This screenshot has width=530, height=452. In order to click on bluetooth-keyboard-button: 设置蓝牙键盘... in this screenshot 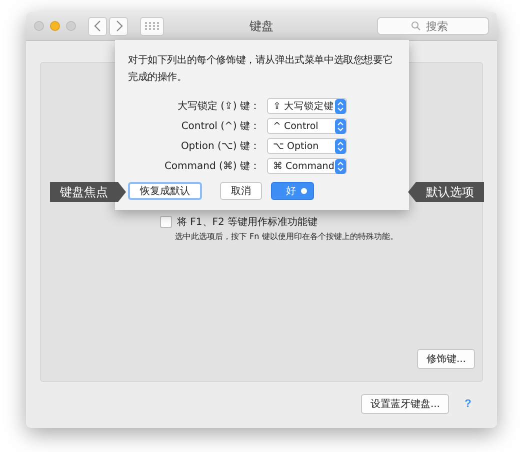, I will do `click(405, 404)`.